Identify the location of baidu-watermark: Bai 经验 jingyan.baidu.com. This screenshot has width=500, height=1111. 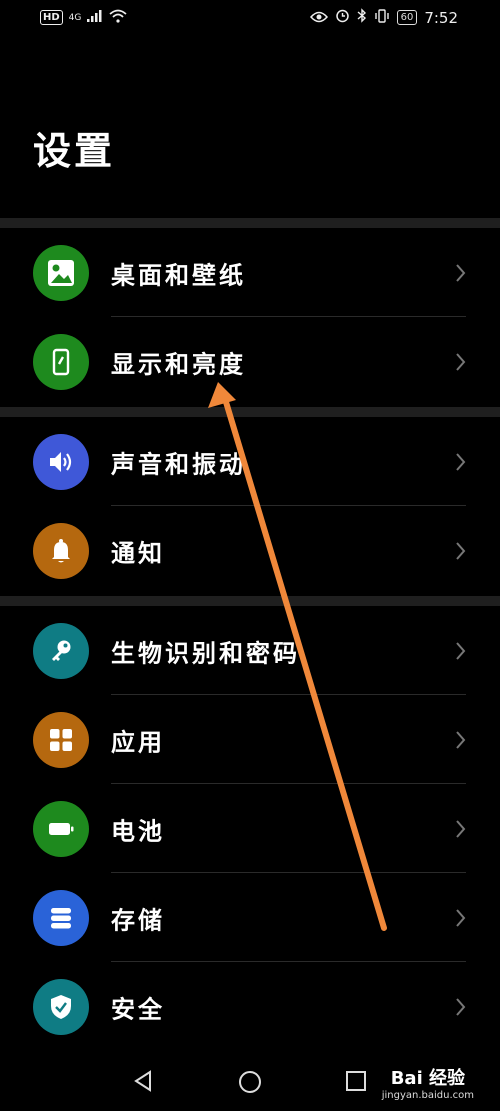
(428, 1082).